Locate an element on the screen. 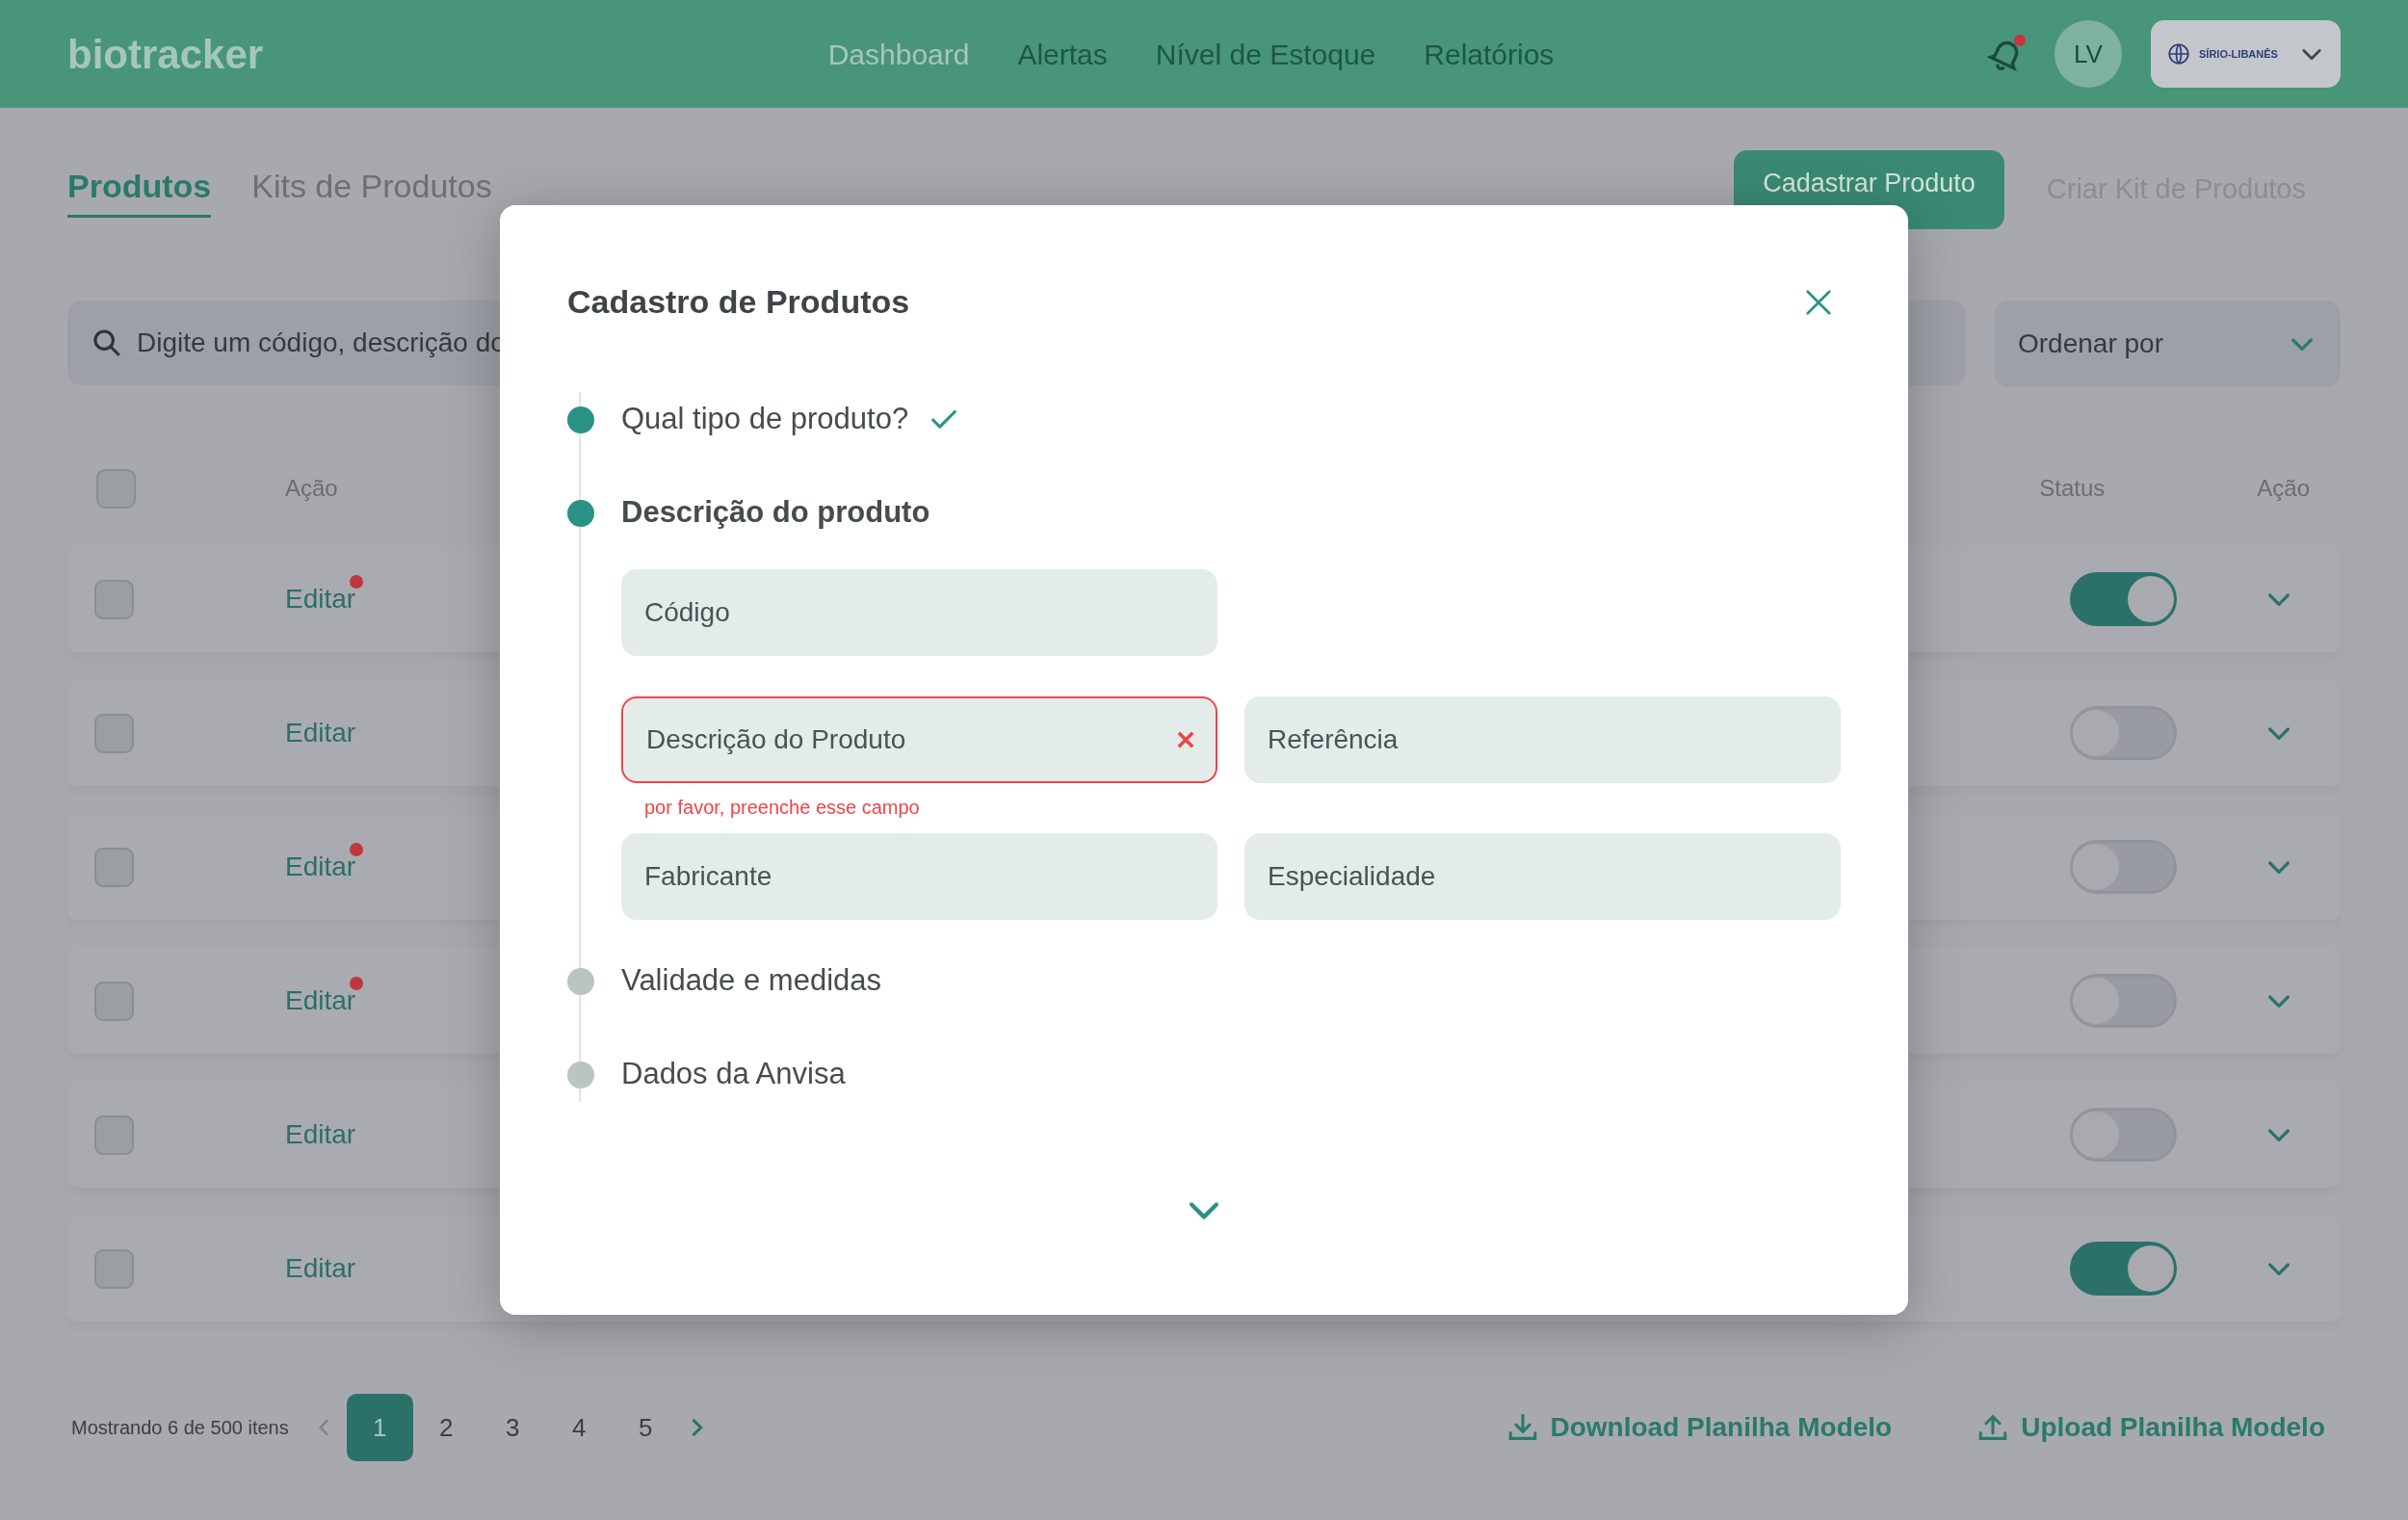  nav-link: Alertas is located at coordinates (1062, 54).